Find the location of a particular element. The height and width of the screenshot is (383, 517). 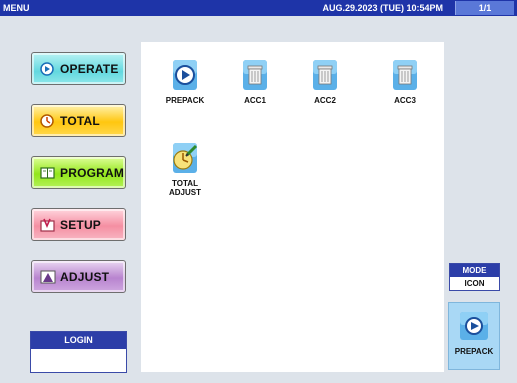

acc2-item: ACC2 is located at coordinates (325, 81).